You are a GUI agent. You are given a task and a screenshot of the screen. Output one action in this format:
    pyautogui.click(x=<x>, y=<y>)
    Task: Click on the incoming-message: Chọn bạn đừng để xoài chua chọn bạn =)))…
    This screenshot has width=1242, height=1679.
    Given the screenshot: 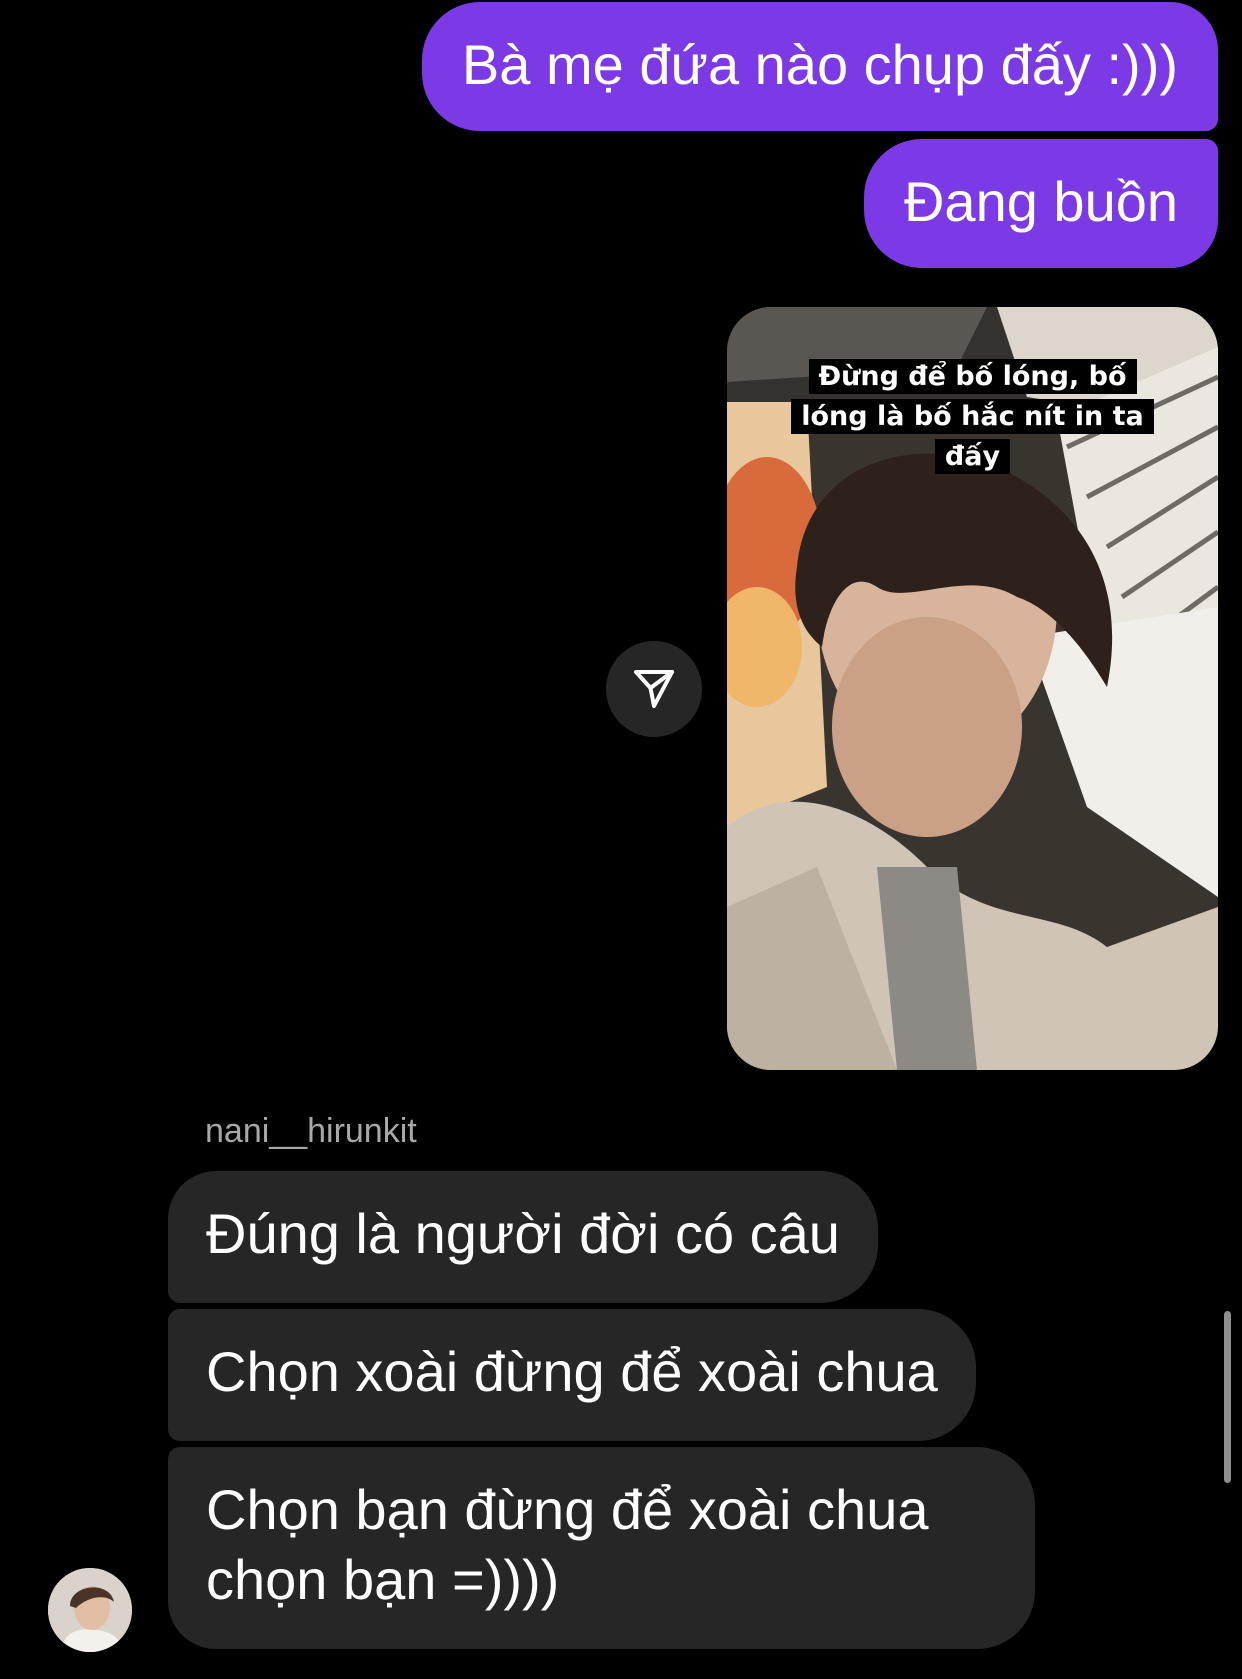 What is the action you would take?
    pyautogui.click(x=601, y=1548)
    